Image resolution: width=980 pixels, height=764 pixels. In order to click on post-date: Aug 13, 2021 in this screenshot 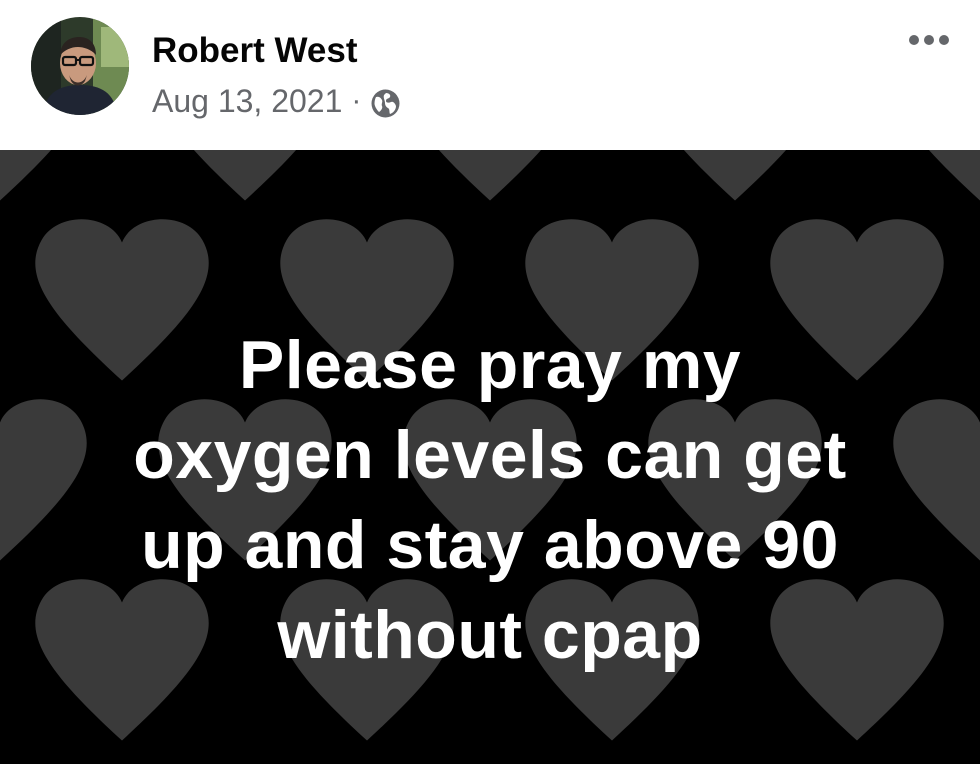, I will do `click(247, 101)`.